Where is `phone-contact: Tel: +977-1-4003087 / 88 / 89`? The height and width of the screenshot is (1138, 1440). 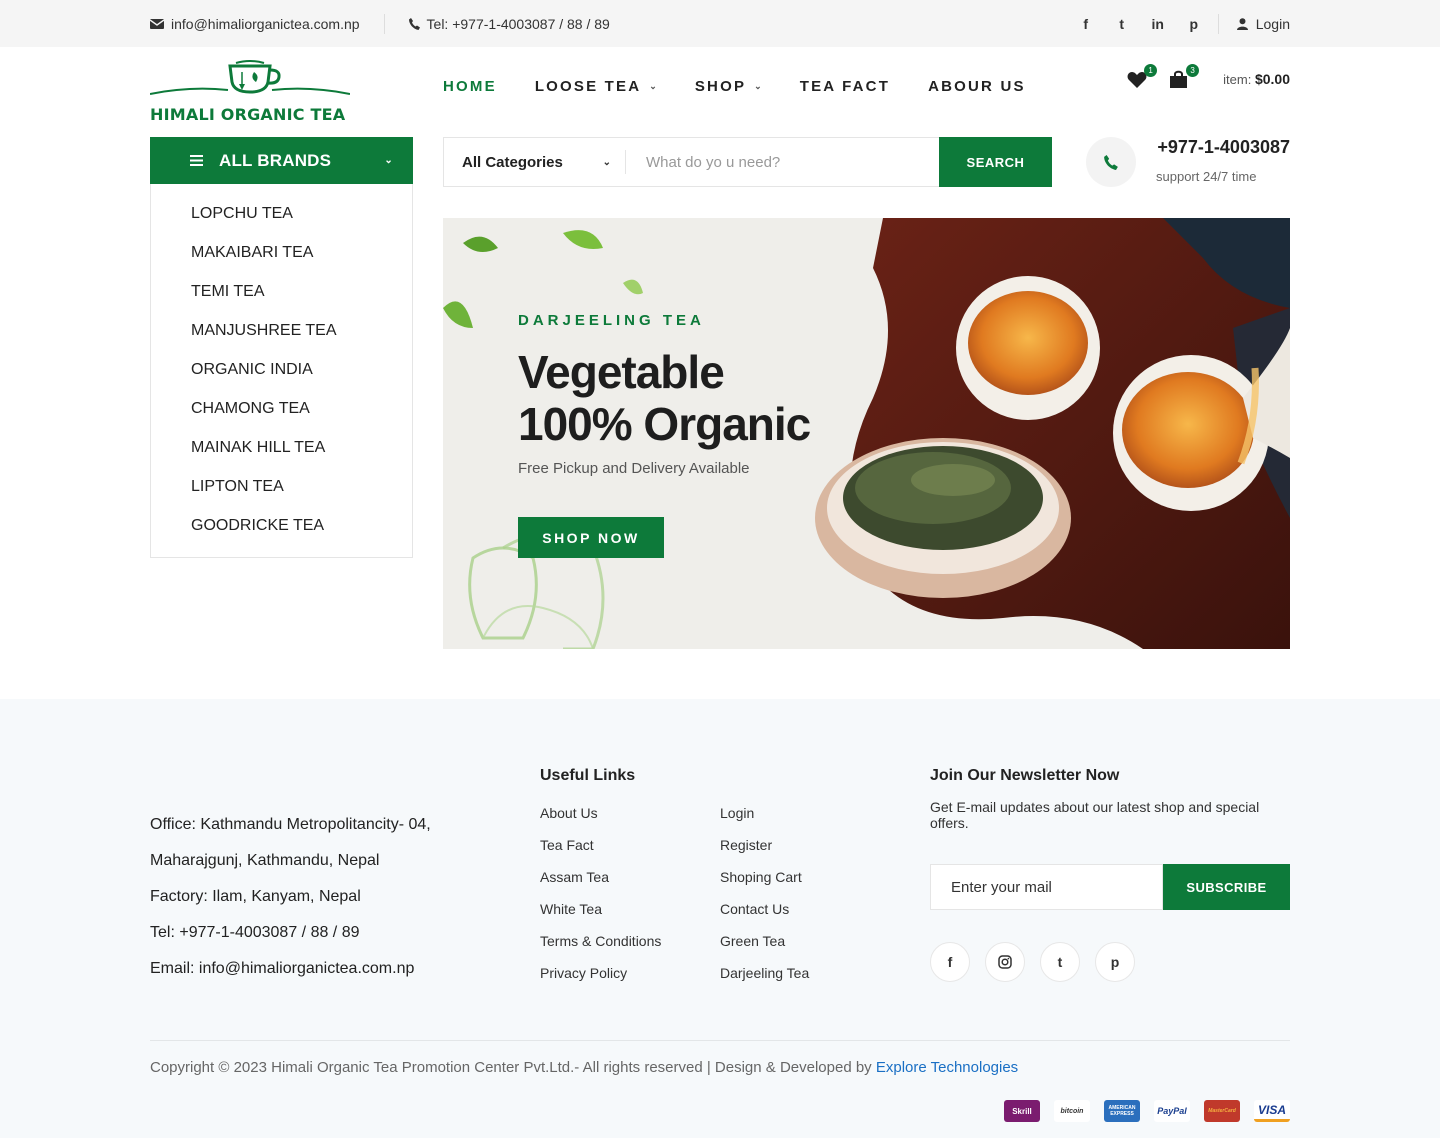
phone-contact: Tel: +977-1-4003087 / 88 / 89 is located at coordinates (509, 23).